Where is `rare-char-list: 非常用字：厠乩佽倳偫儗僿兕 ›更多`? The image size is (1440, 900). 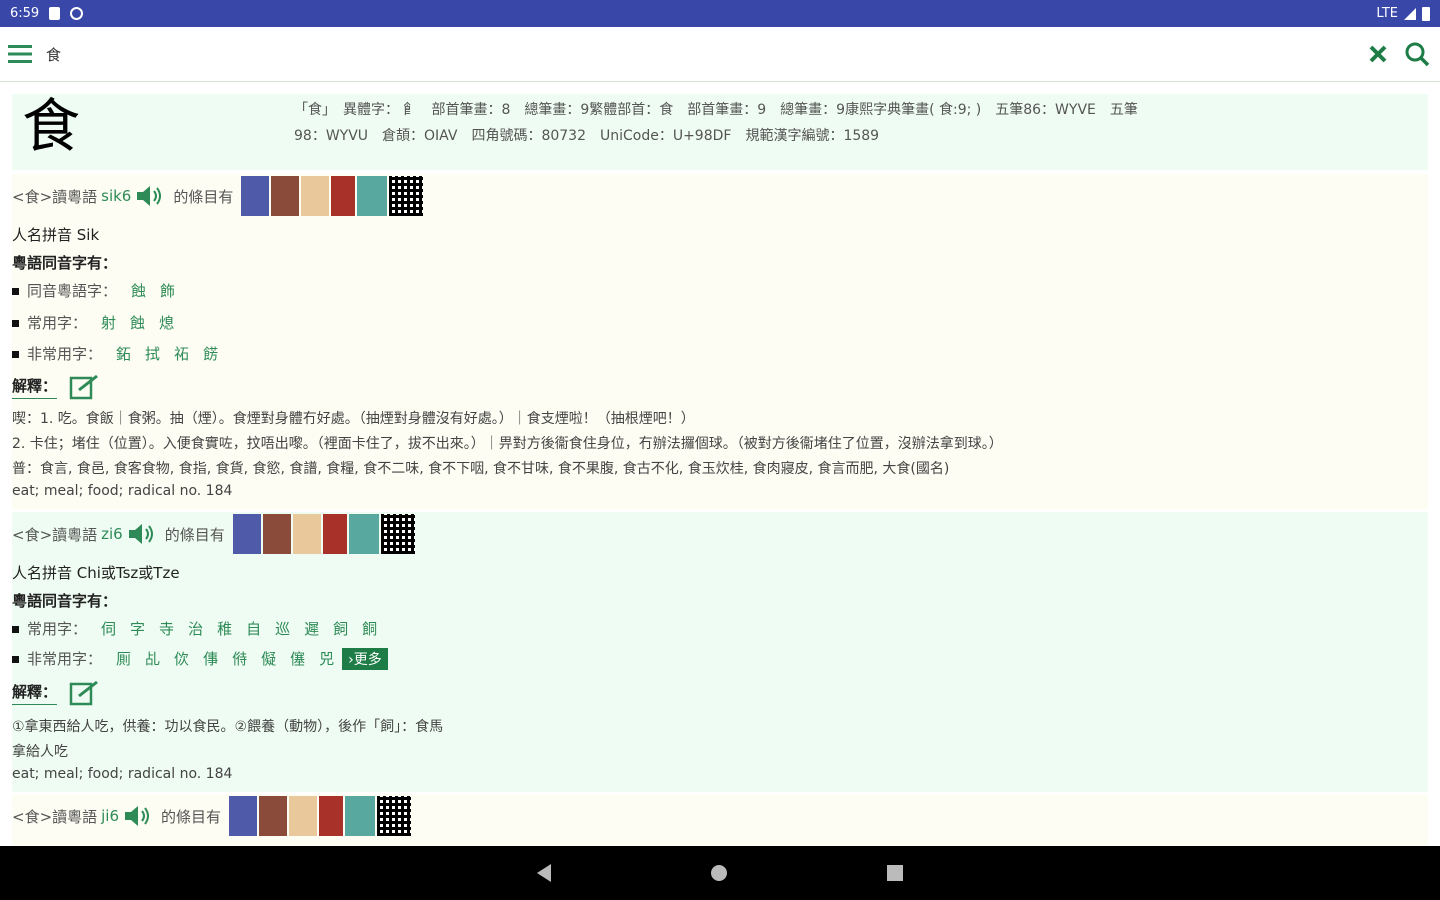
rare-char-list: 非常用字：厠乩佽倳偫儗僿兕 ›更多 is located at coordinates (200, 659).